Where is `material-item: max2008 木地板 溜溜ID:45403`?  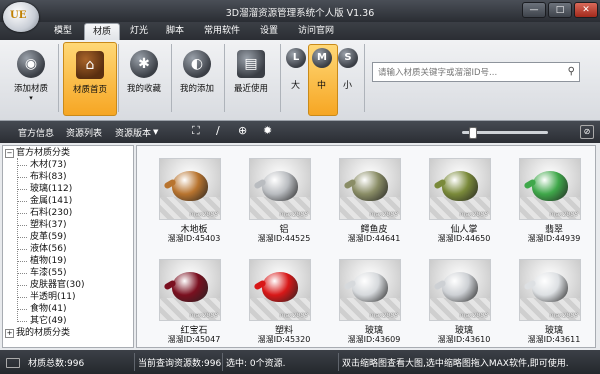 material-item: max2008 木地板 溜溜ID:45403 is located at coordinates (186, 201).